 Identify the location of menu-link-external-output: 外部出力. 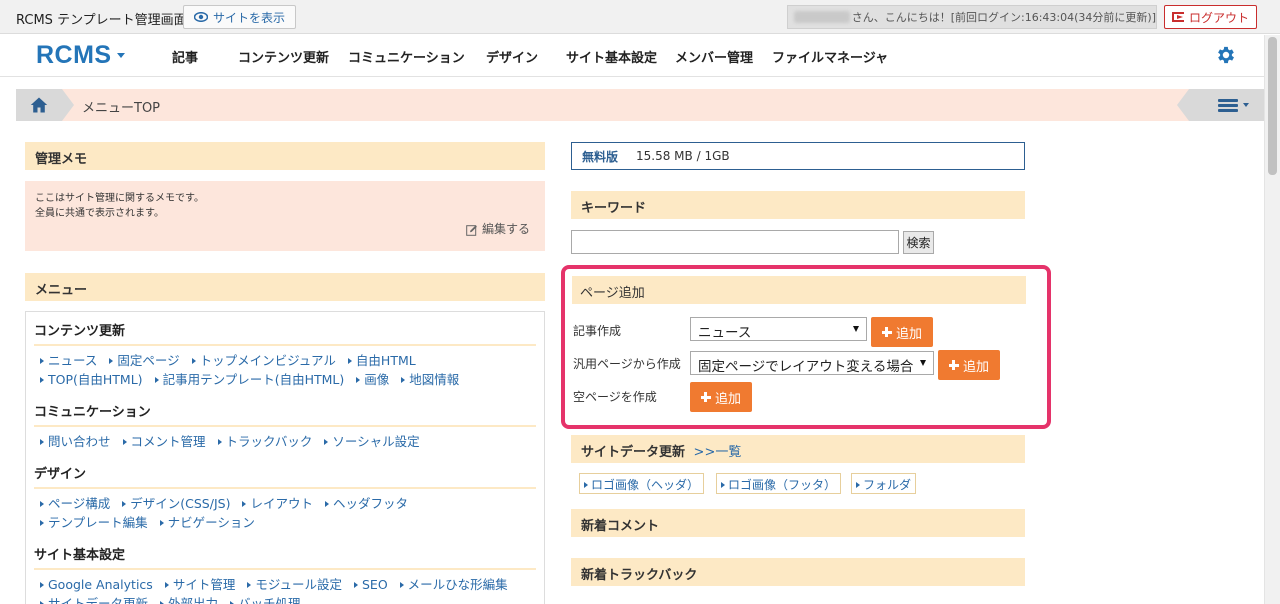
(189, 599).